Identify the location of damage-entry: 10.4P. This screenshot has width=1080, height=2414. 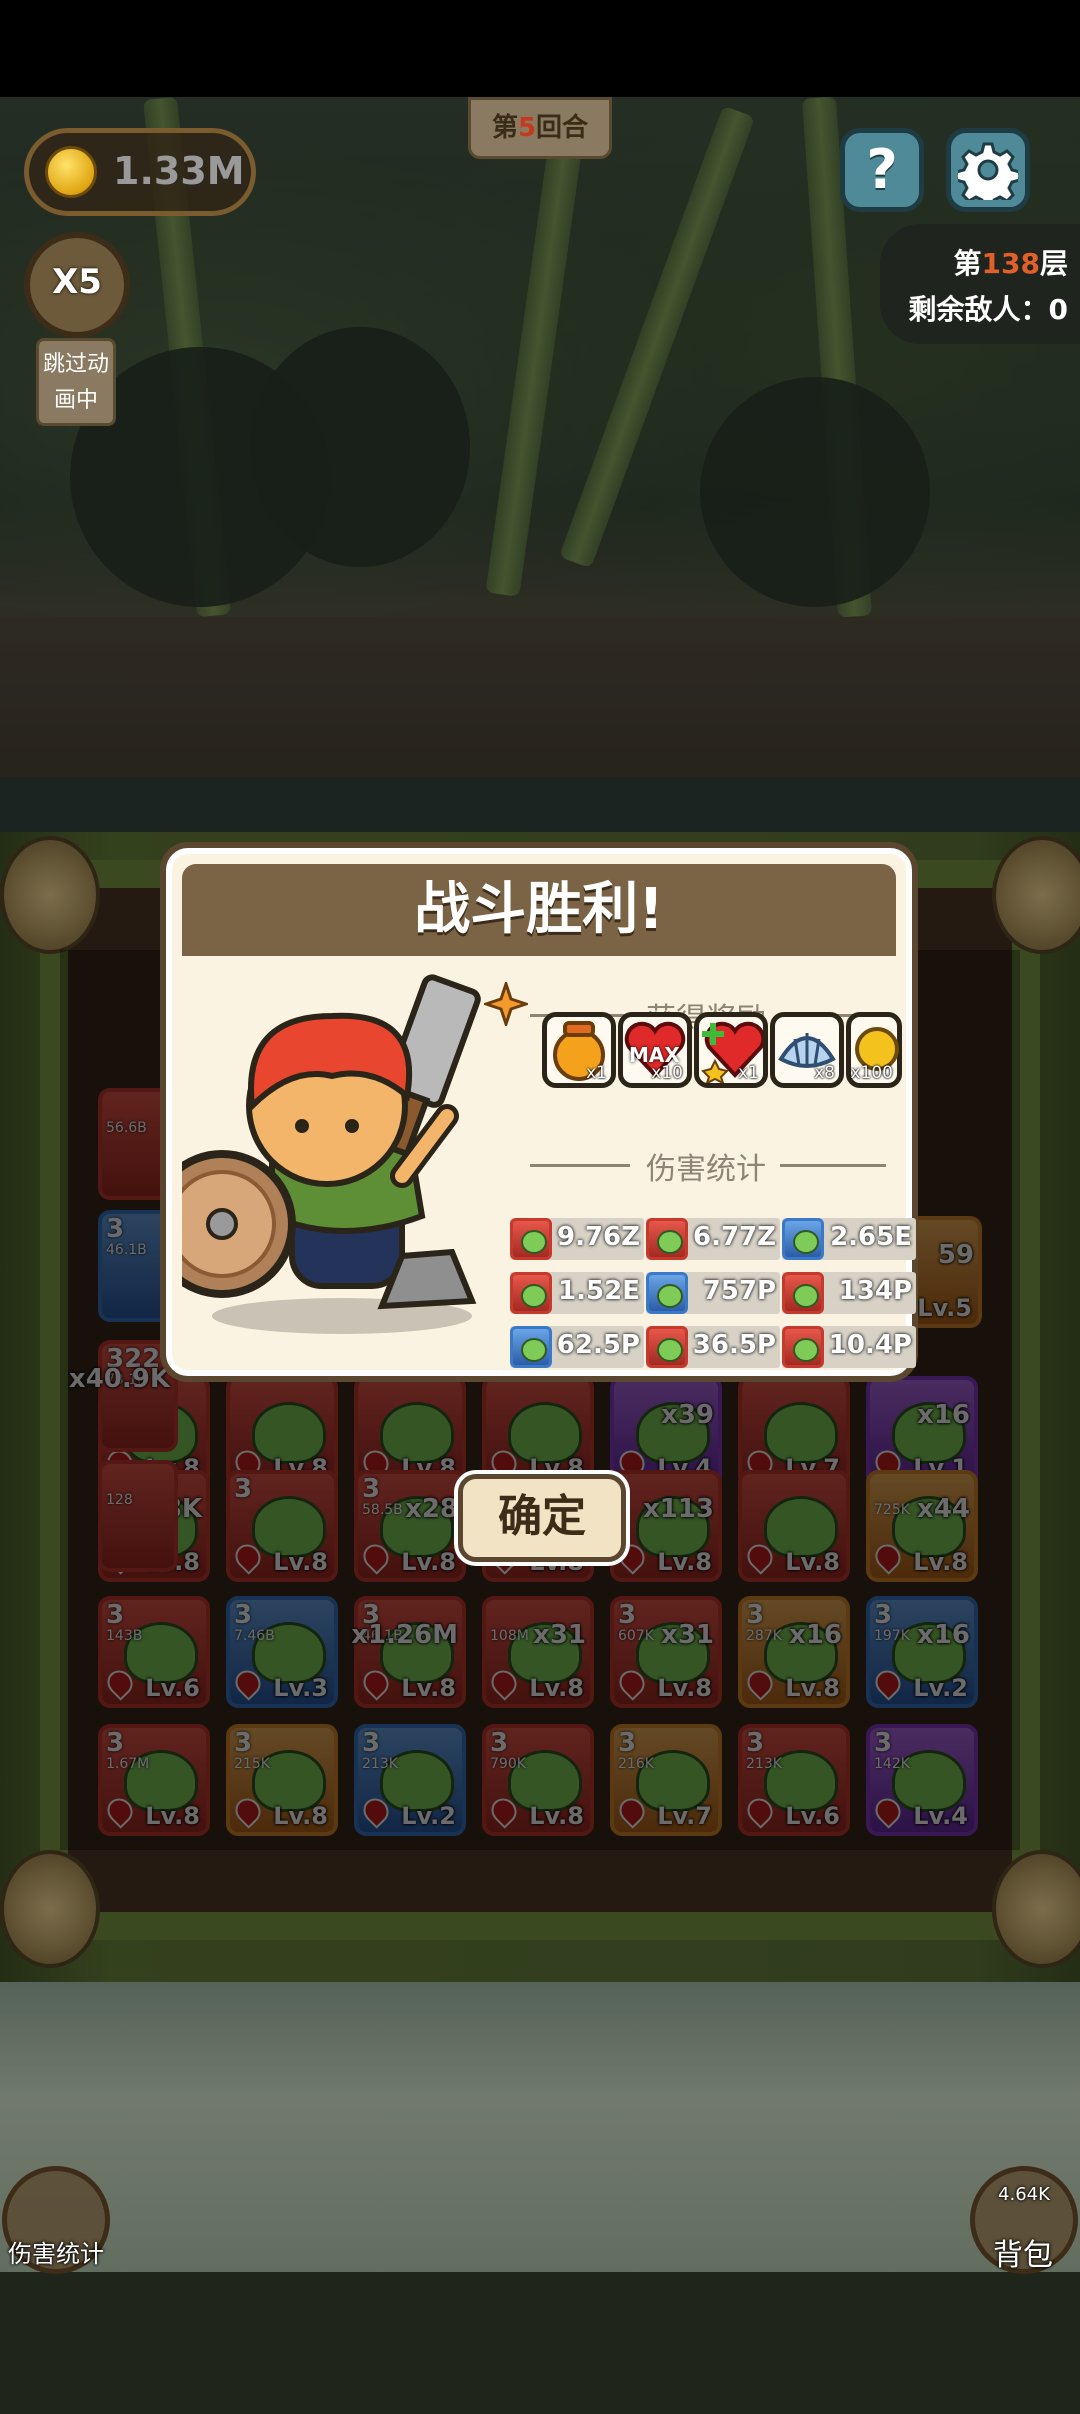
(849, 1347).